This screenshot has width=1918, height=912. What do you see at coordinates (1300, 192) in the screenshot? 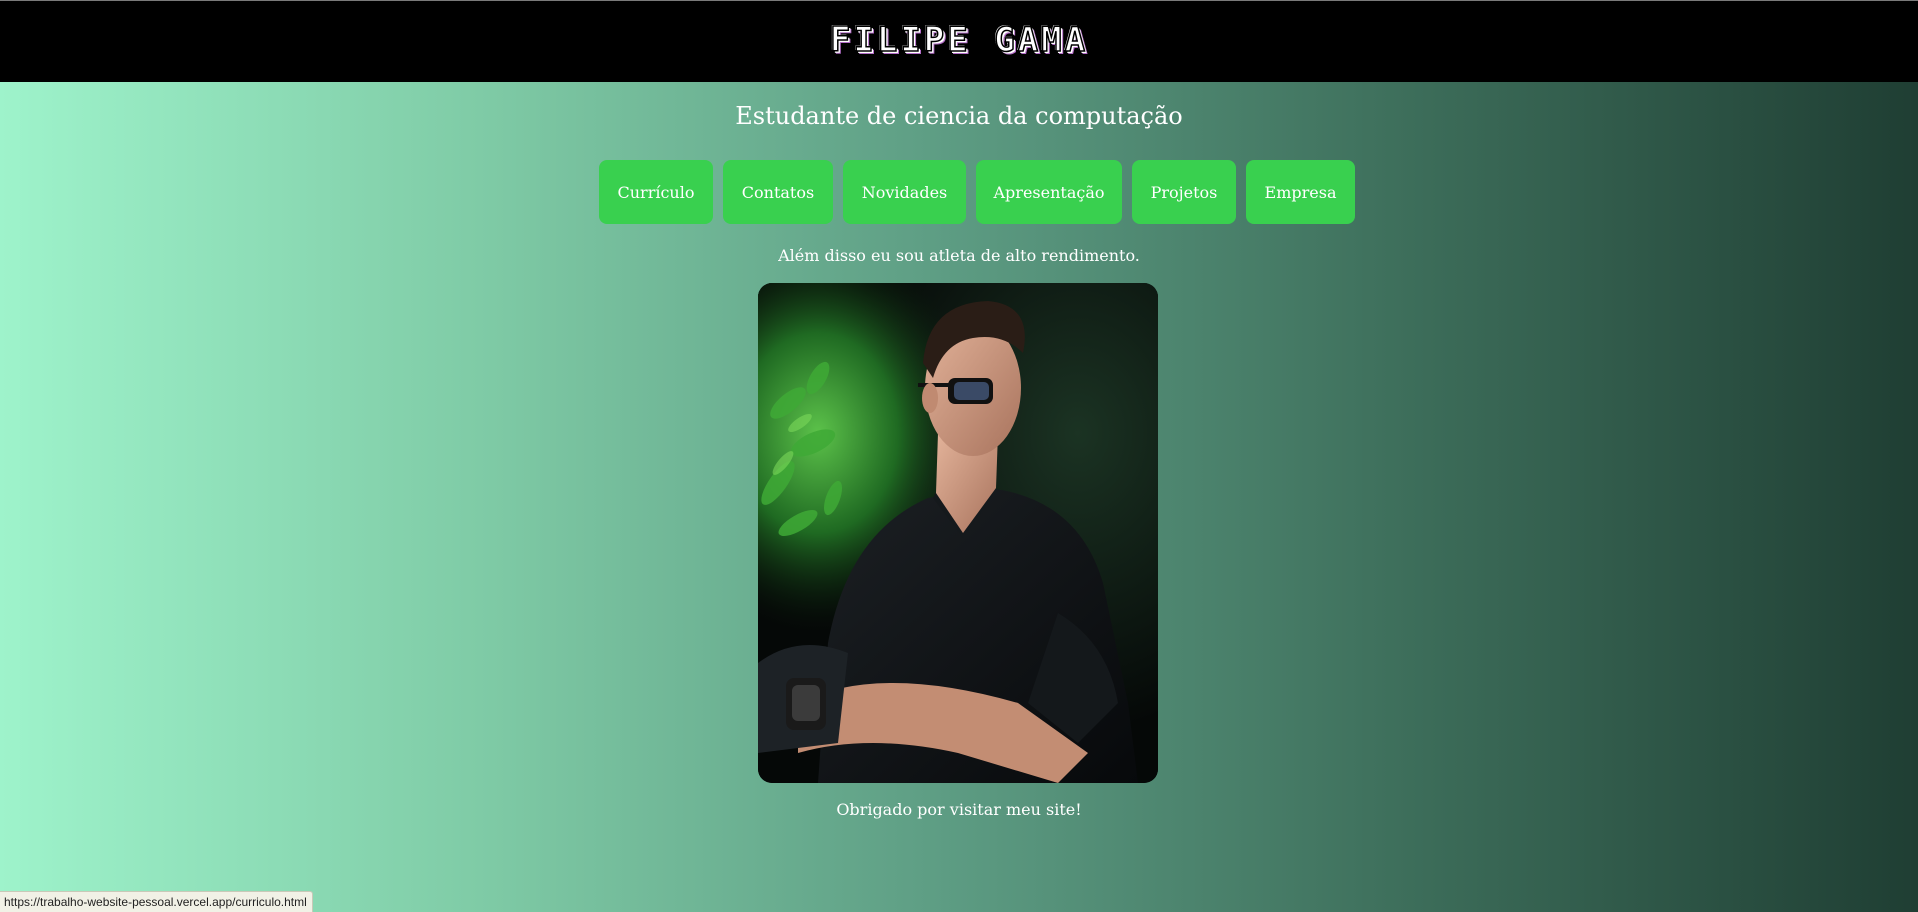
I see `nav-button-empresa: Empresa` at bounding box center [1300, 192].